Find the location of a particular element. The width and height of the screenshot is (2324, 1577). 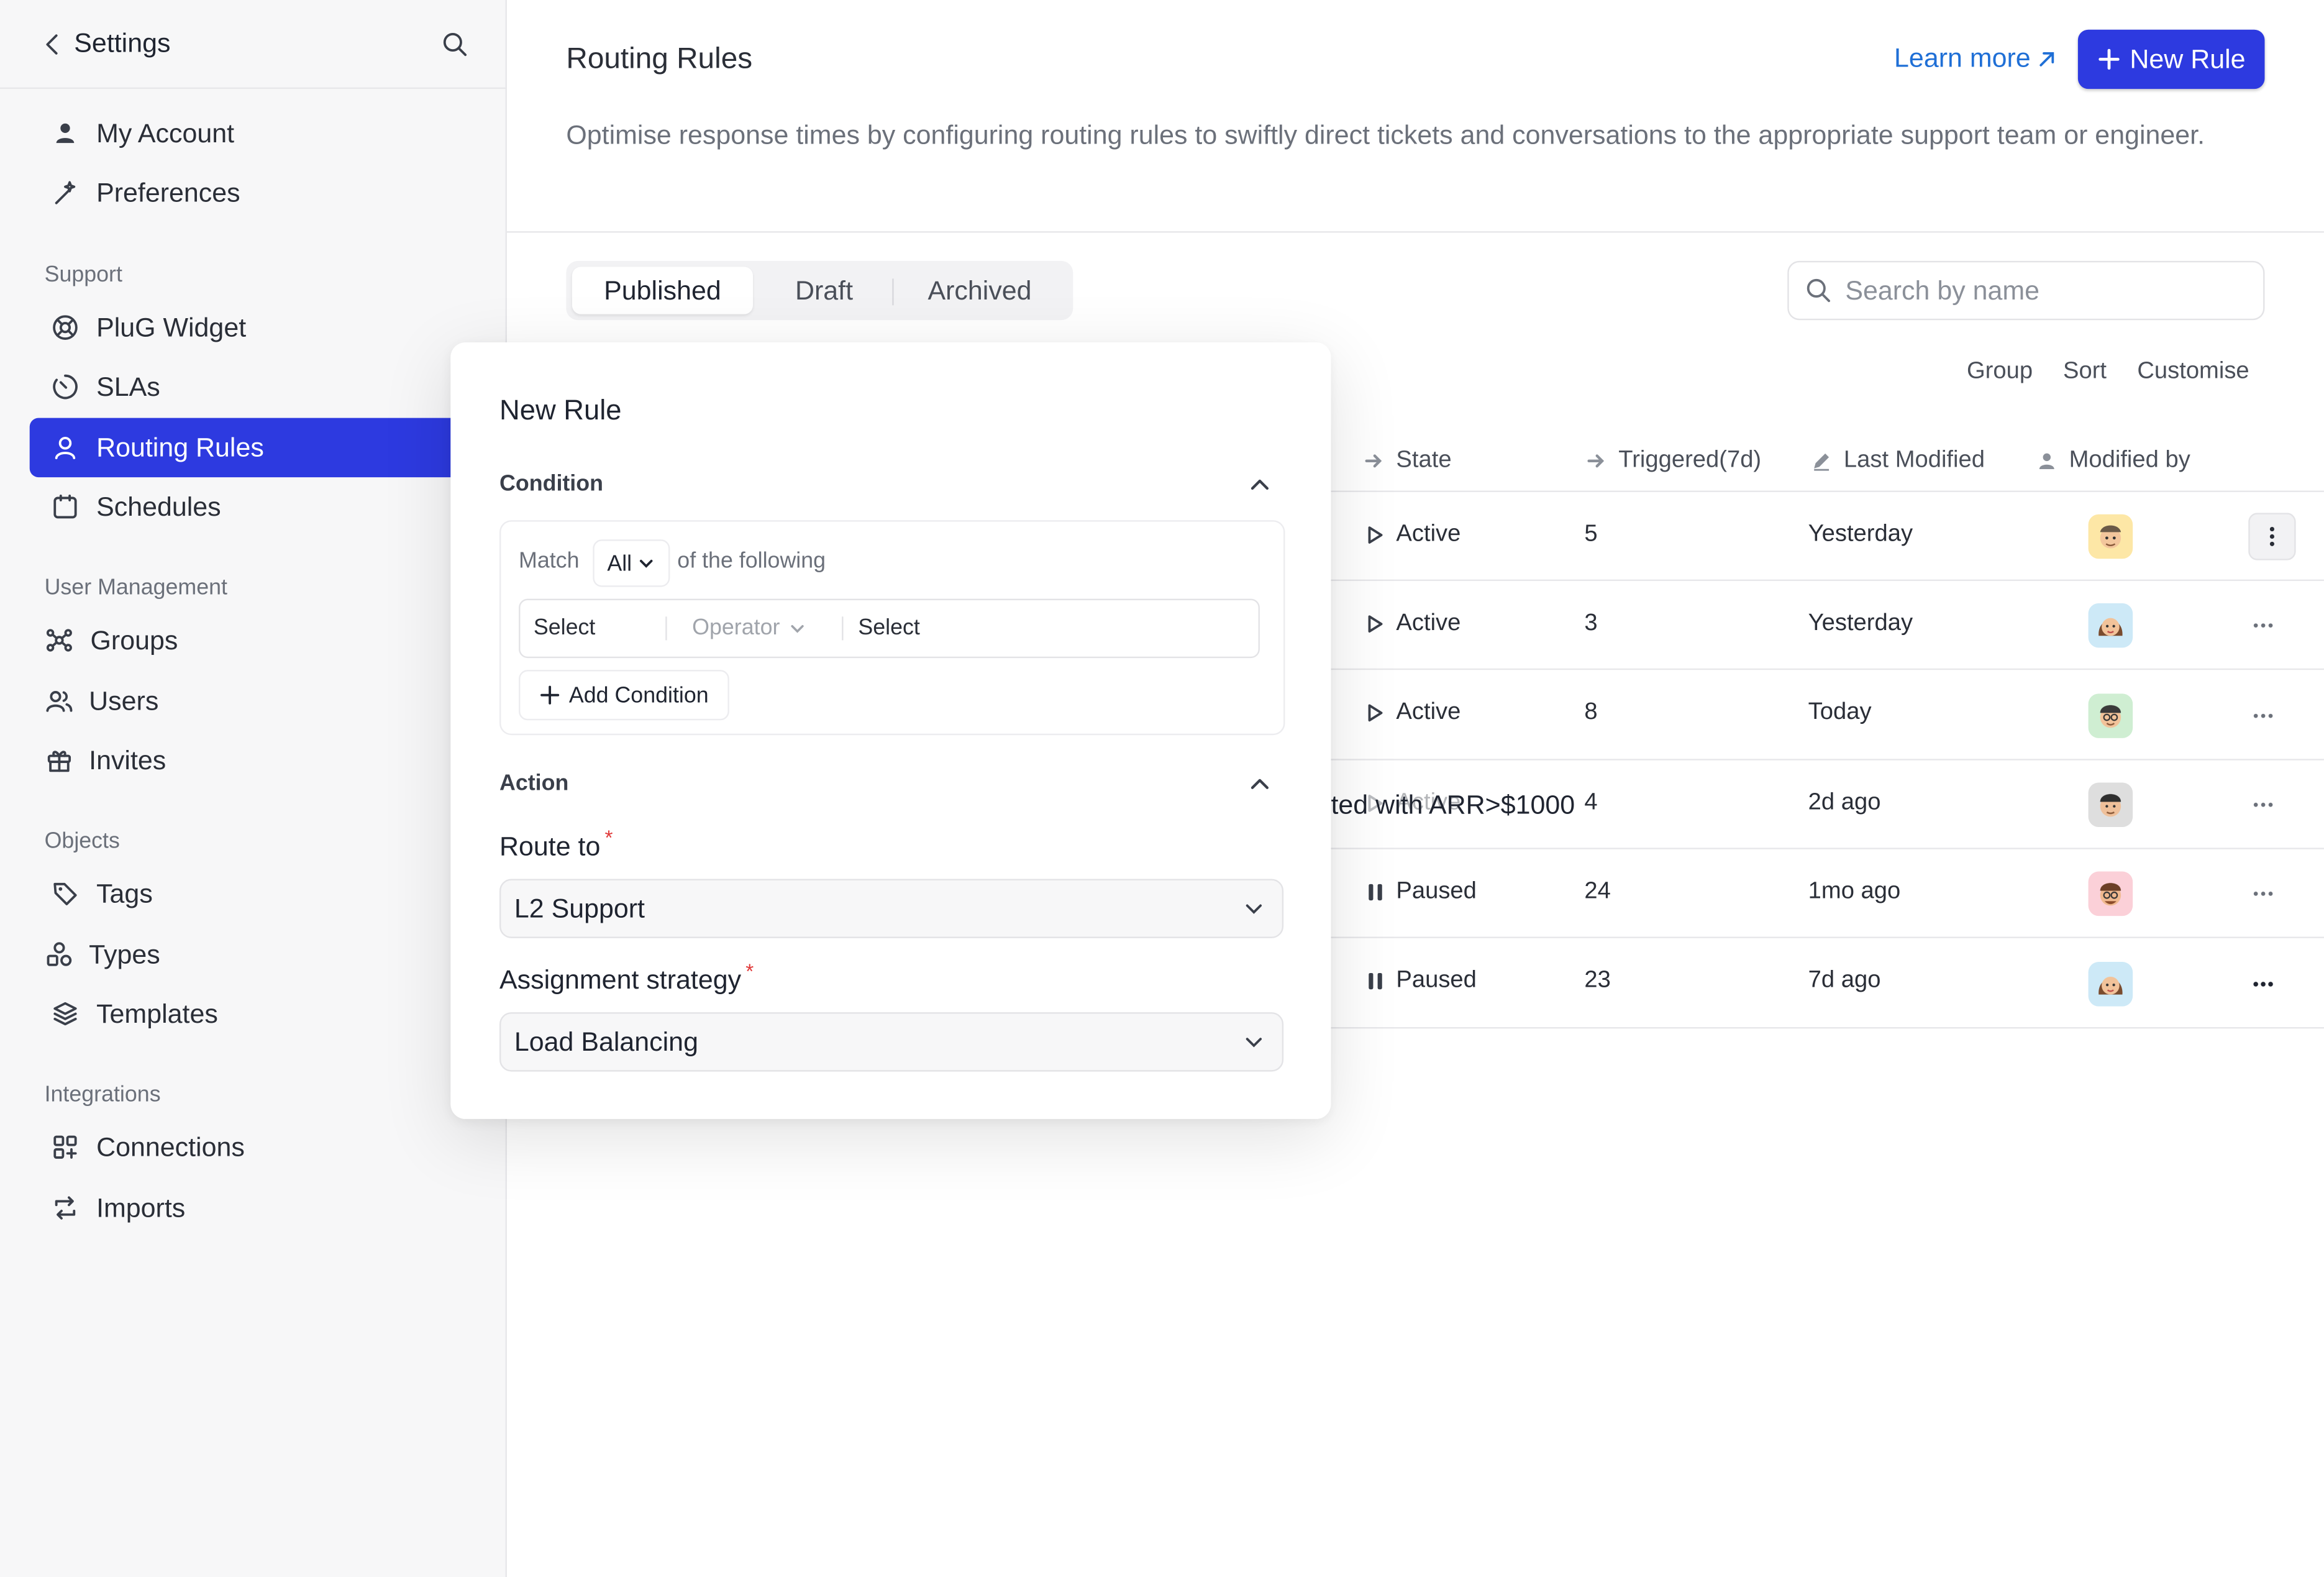

sidebar-item-imports: Imports is located at coordinates (267, 1207).